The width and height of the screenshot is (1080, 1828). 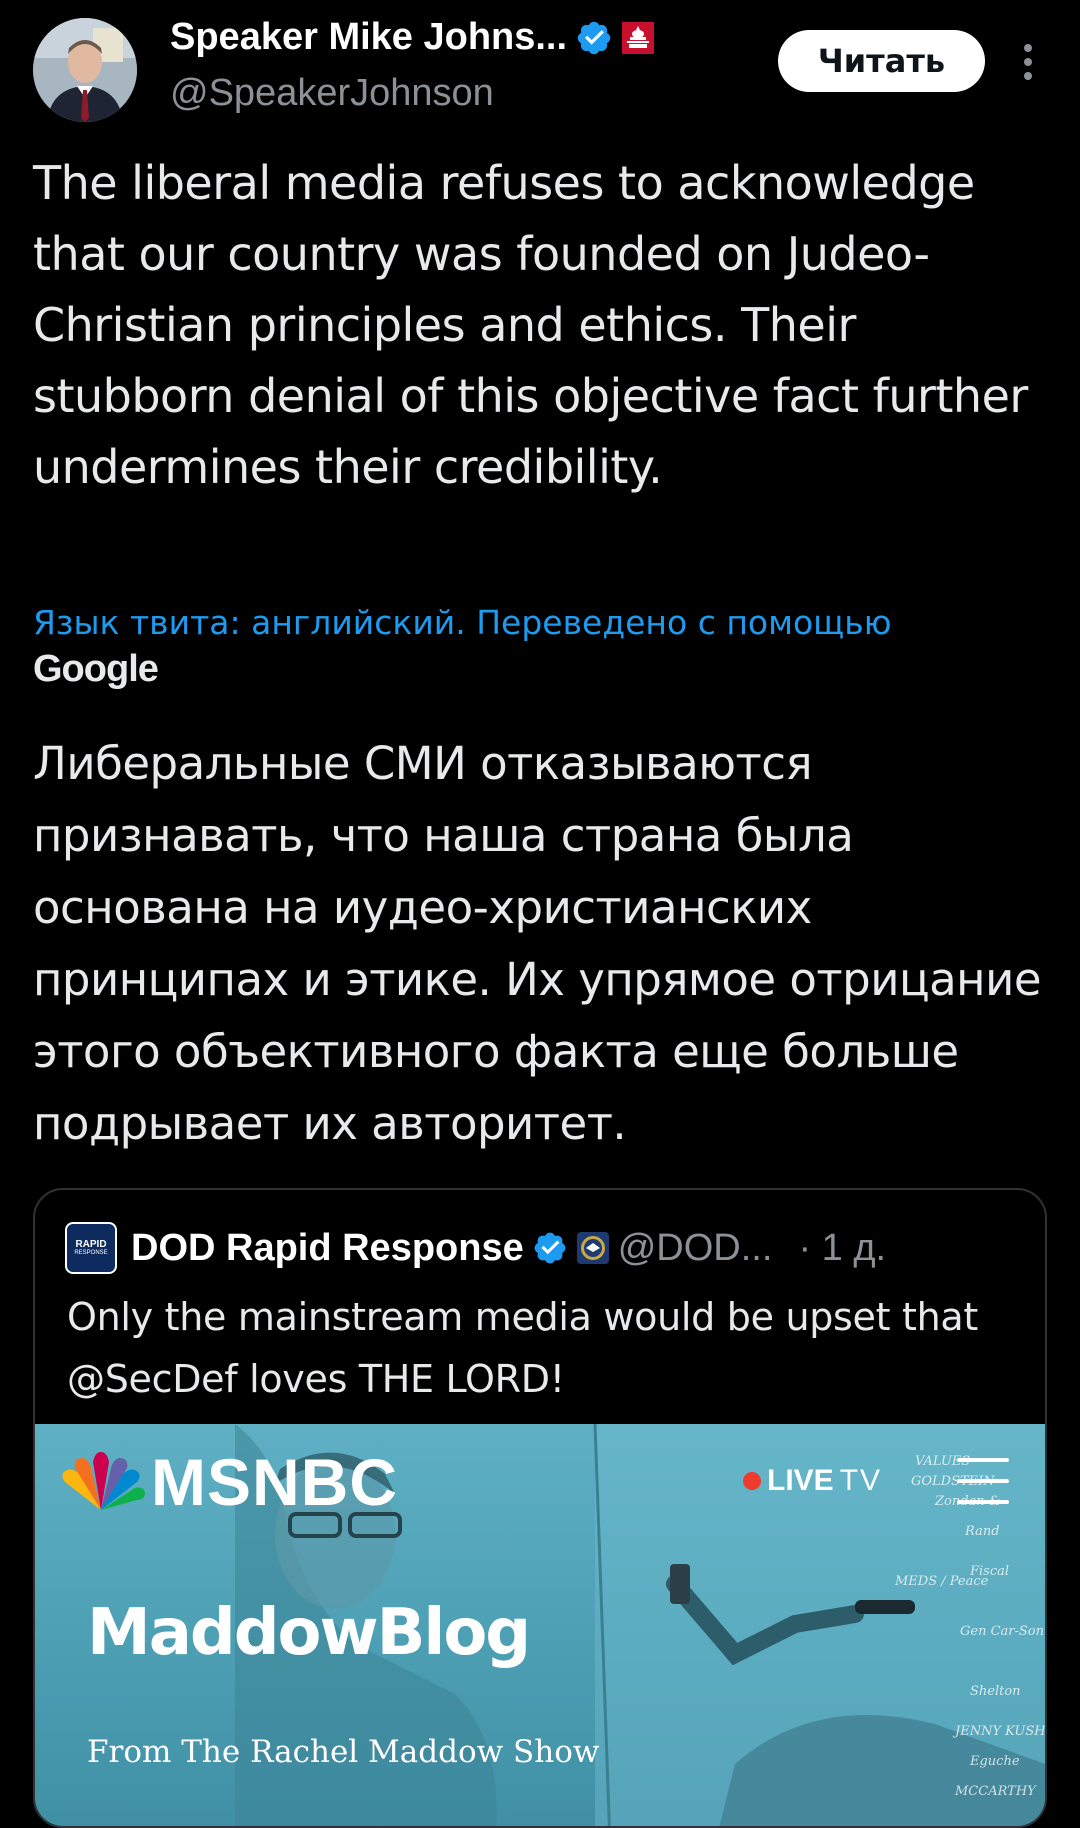 What do you see at coordinates (881, 61) in the screenshot?
I see `follow-button: Читать` at bounding box center [881, 61].